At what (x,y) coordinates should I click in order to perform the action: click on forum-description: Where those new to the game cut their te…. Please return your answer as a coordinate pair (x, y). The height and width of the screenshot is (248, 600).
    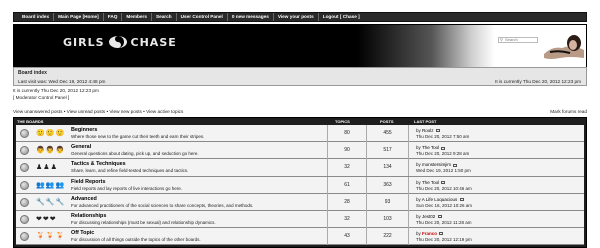
    Looking at the image, I should click on (138, 136).